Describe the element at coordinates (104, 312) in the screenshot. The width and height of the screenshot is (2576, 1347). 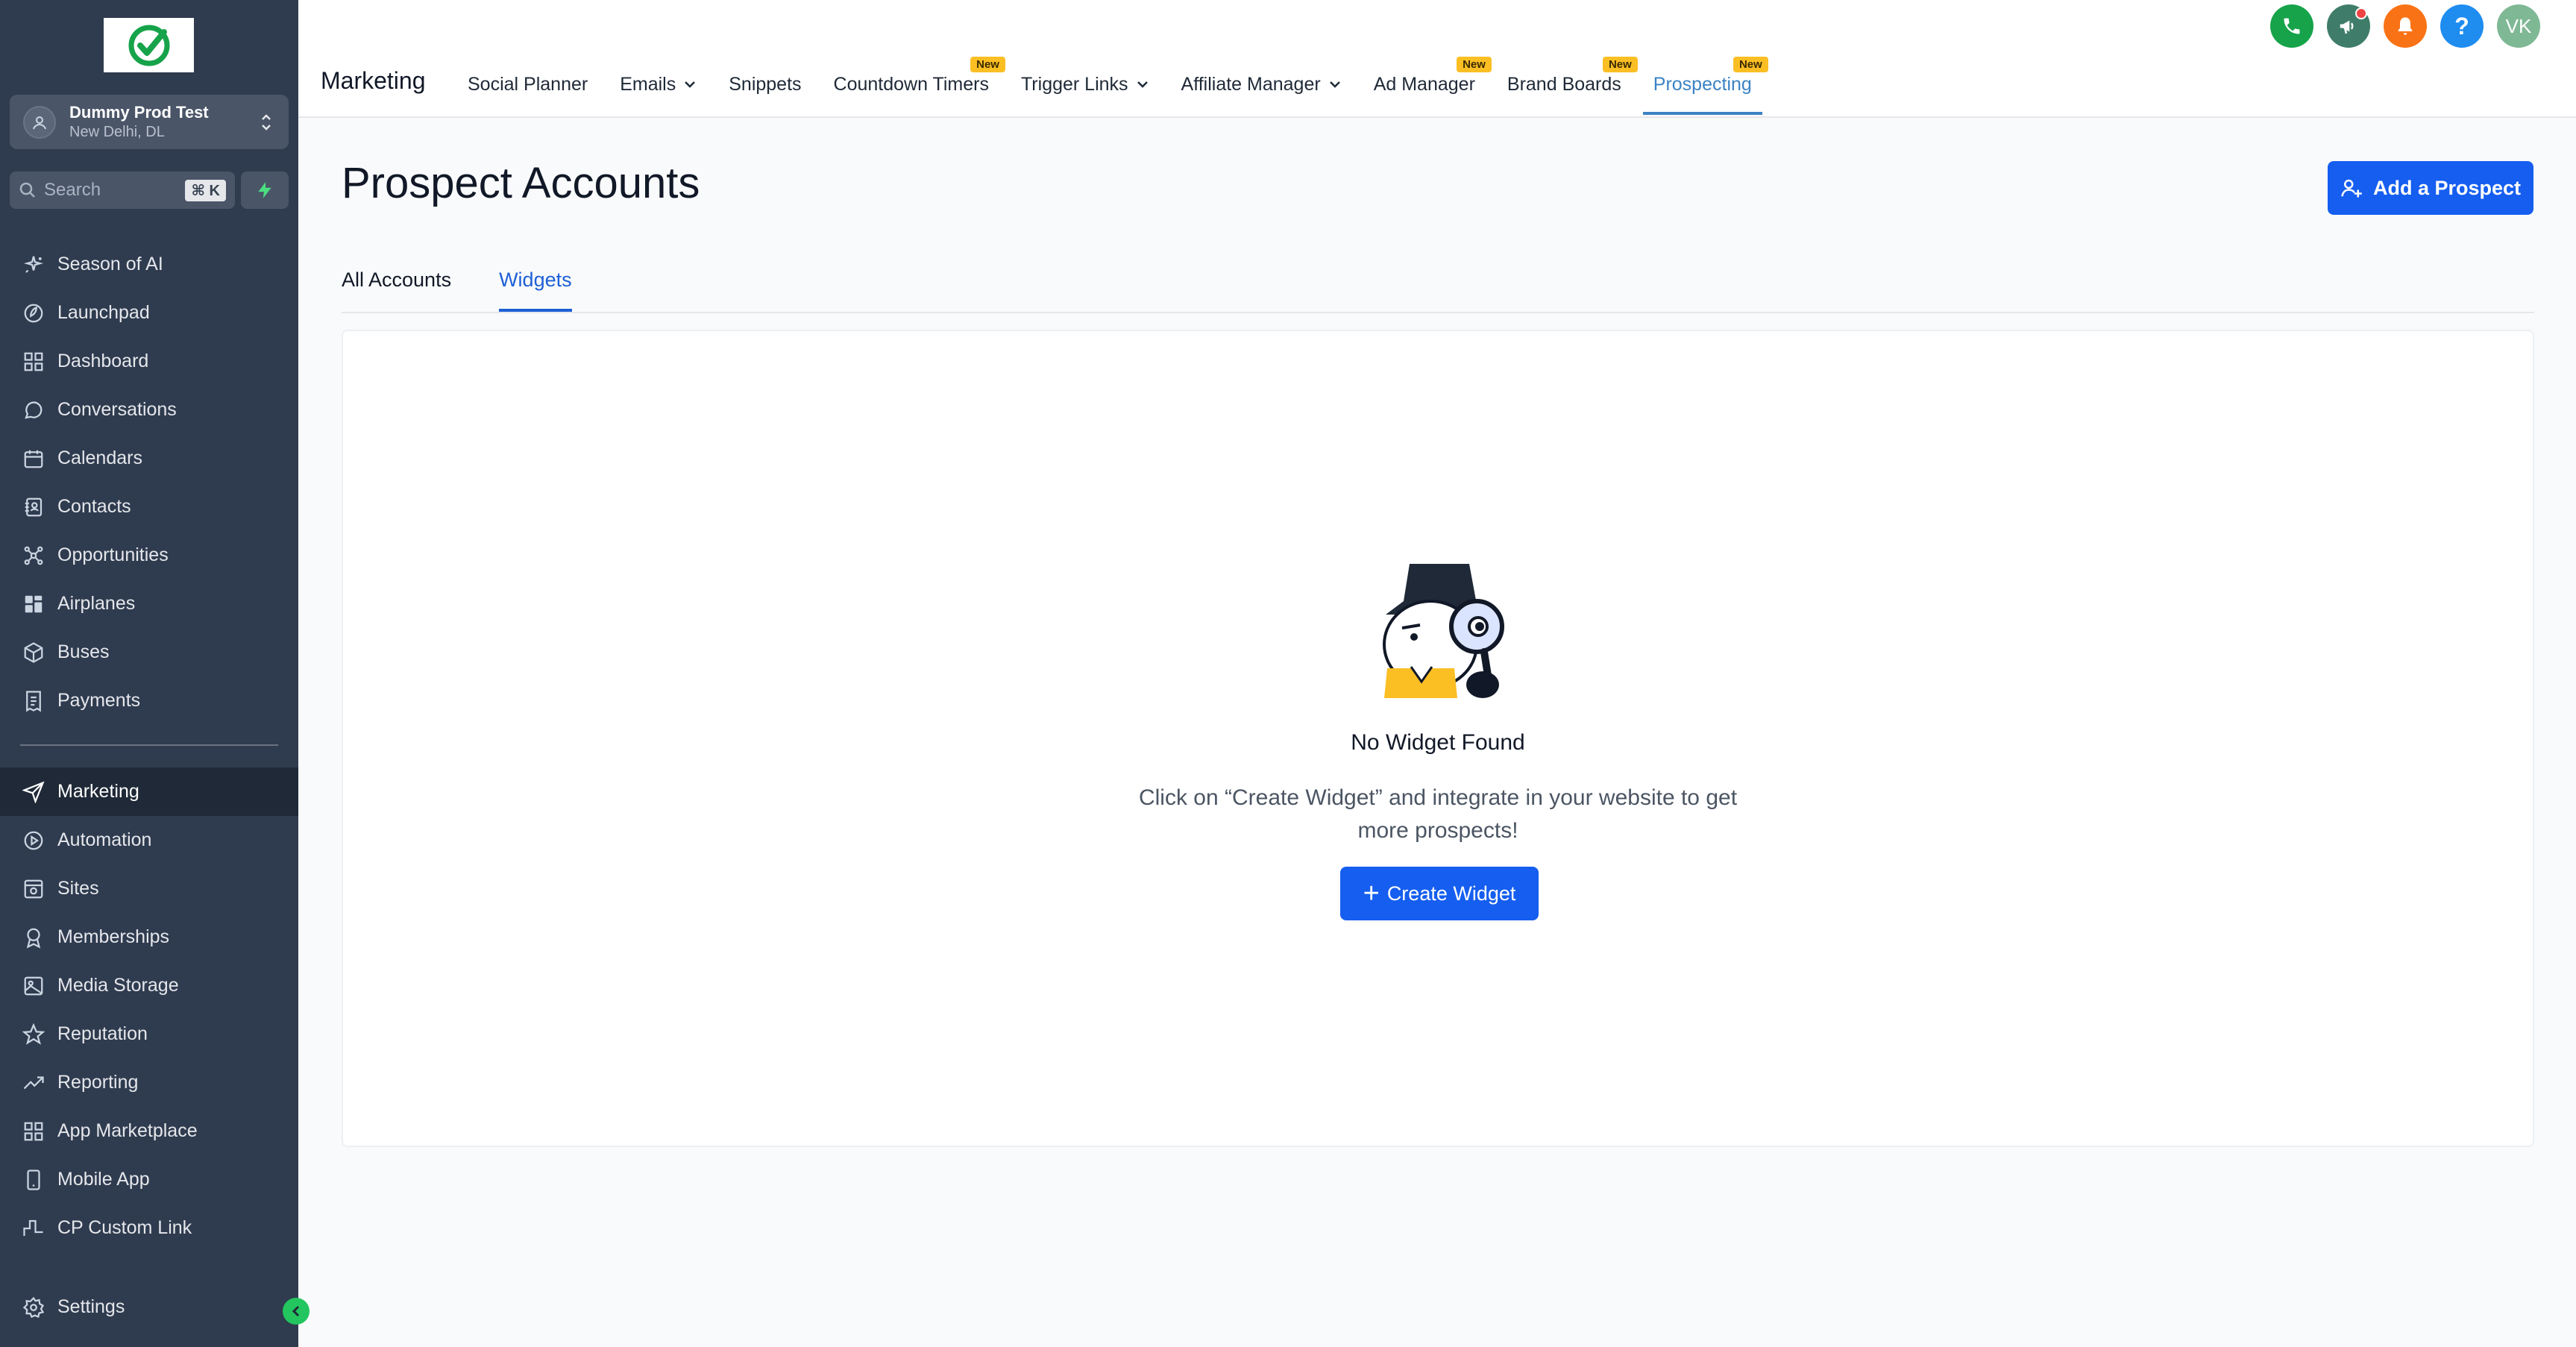
I see `sidebar-item-label: Launchpad` at that location.